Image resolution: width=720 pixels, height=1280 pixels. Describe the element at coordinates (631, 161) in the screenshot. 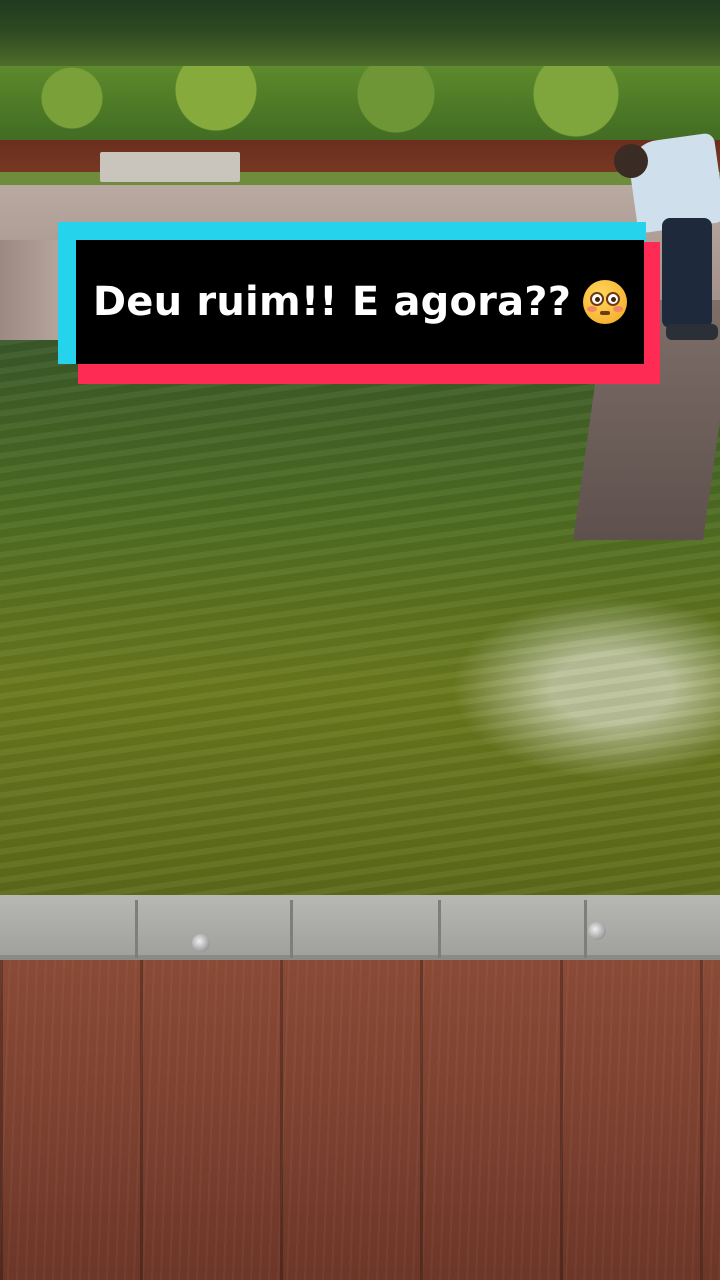

I see `person-head` at that location.